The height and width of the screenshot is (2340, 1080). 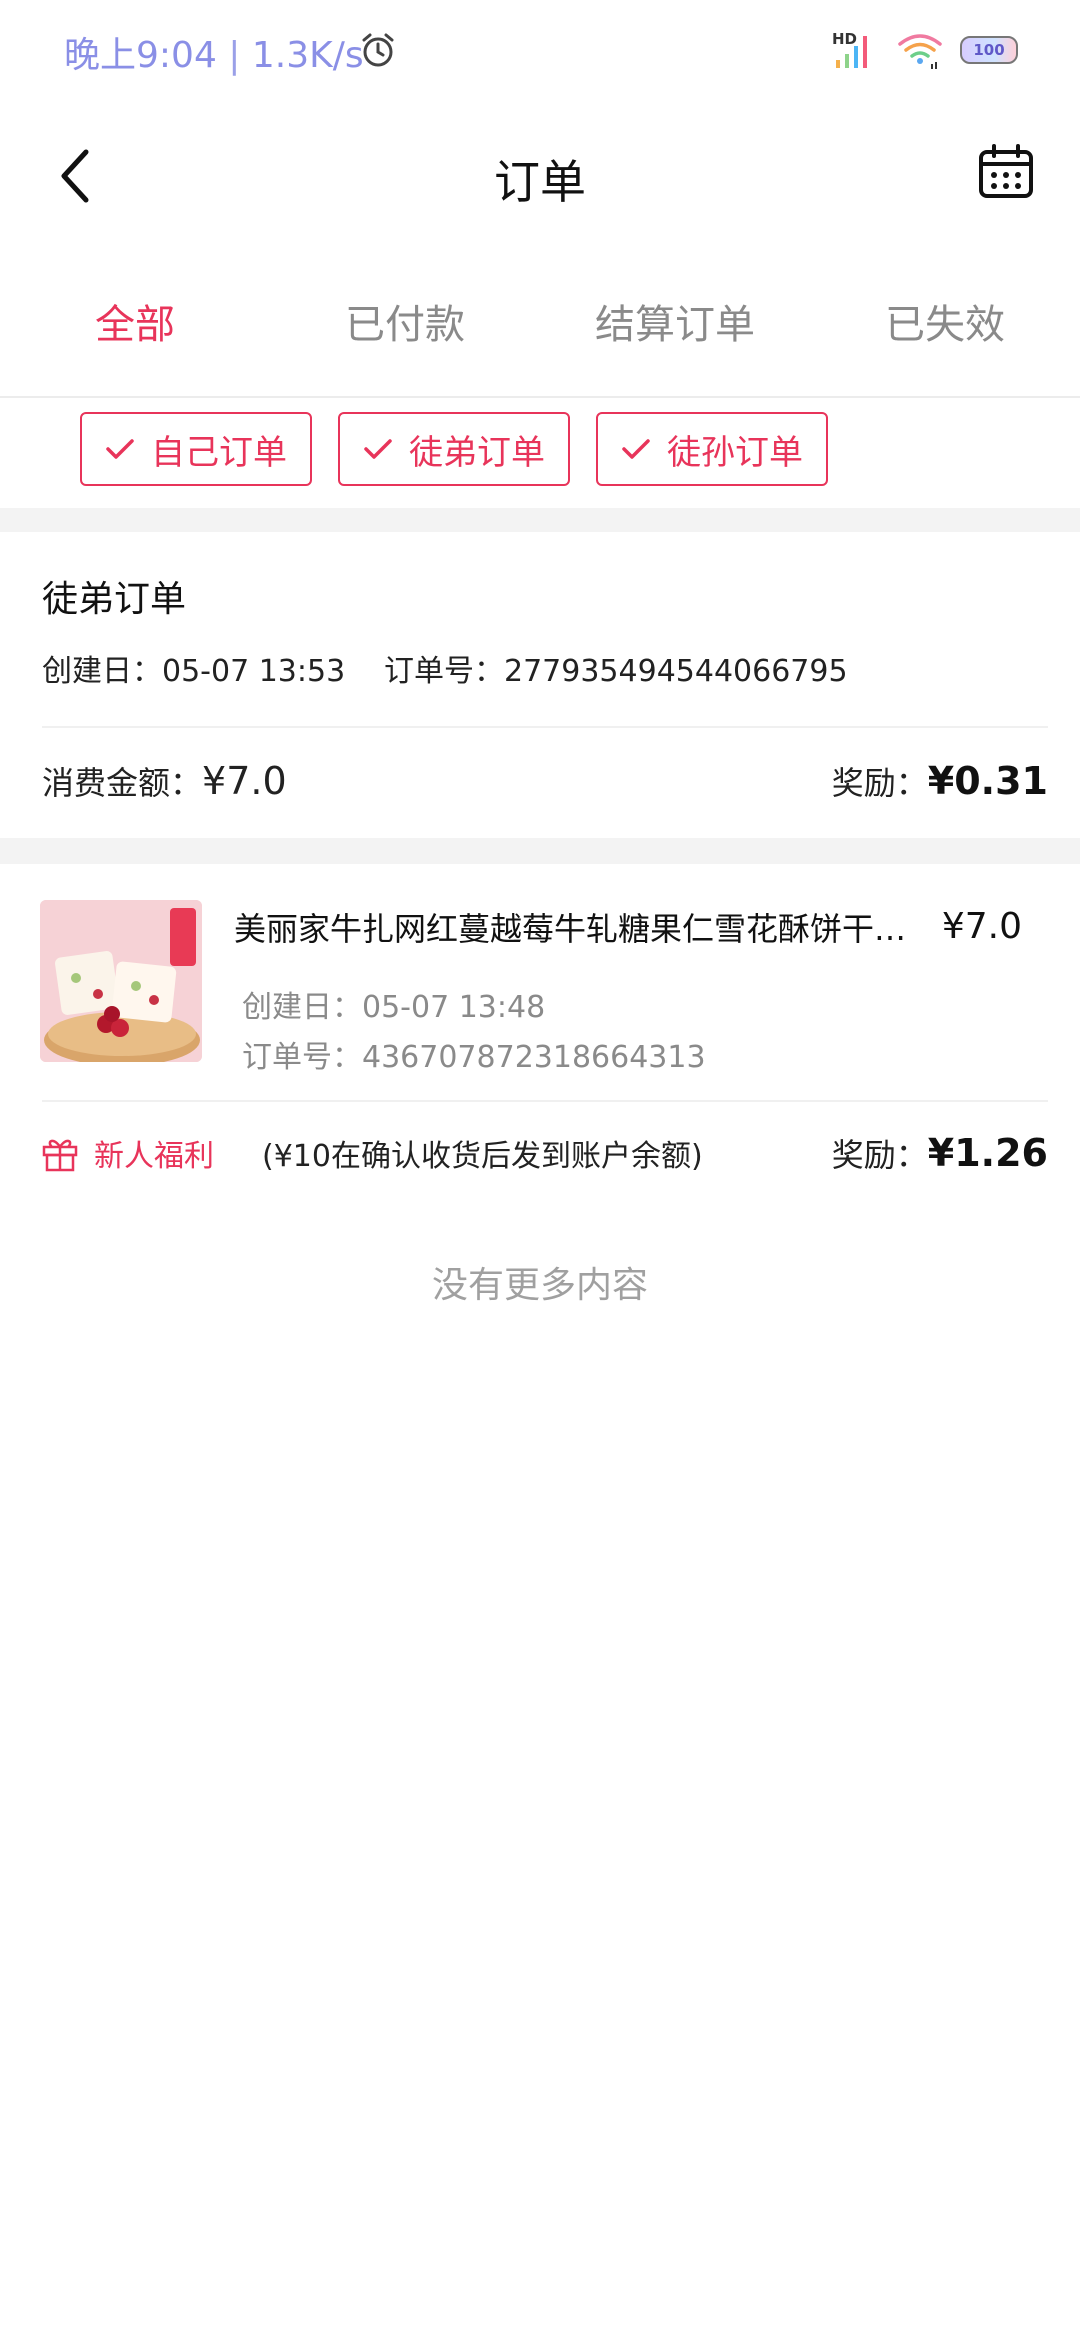 I want to click on welfare-note: (¥10在确认收货后发到账户余额), so click(x=482, y=1156).